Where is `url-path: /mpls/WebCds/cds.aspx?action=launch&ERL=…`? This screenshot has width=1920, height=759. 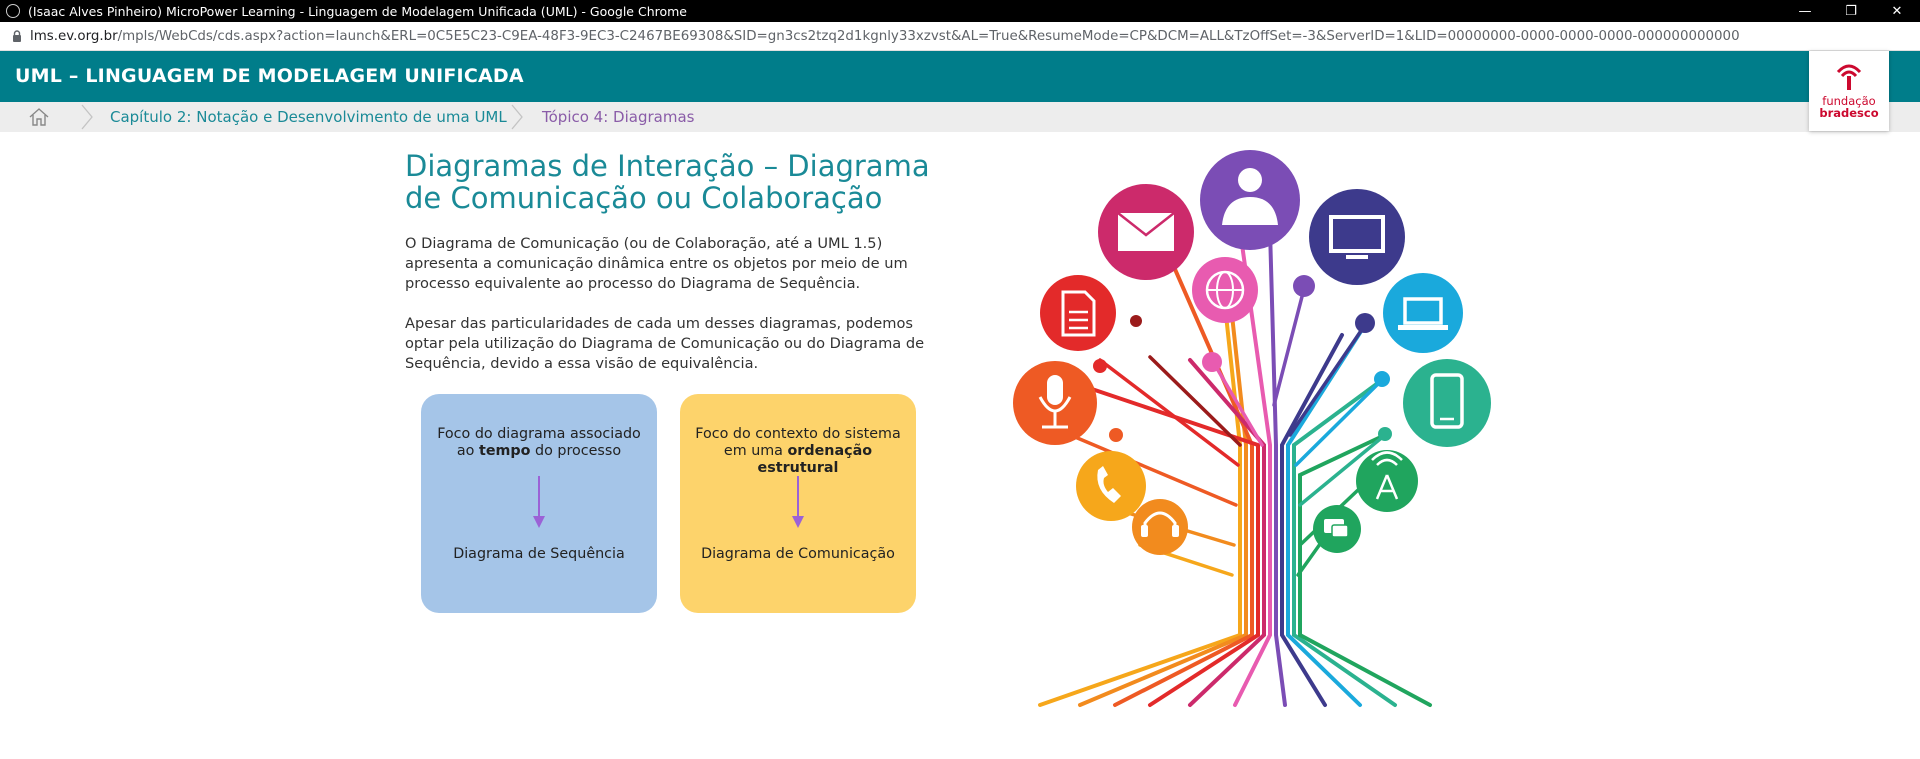 url-path: /mpls/WebCds/cds.aspx?action=launch&ERL=… is located at coordinates (928, 36).